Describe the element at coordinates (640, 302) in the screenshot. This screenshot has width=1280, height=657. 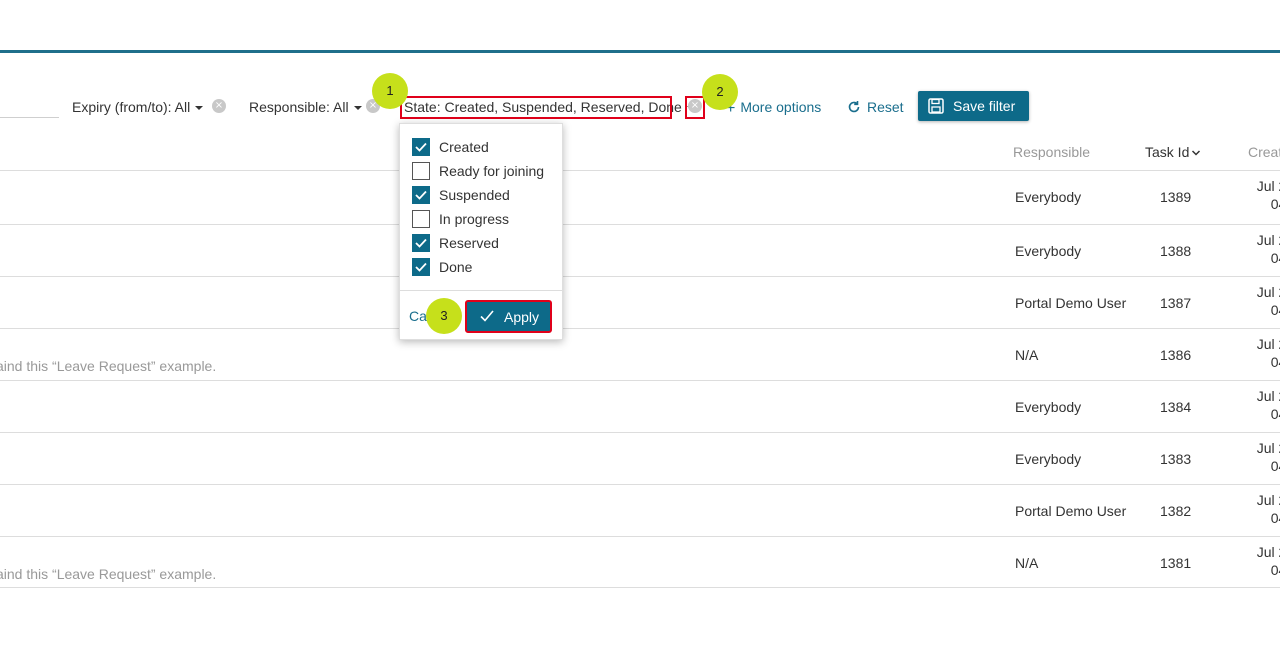
I see `table-row: Portal Demo User 1387 Jul 26, 04:5` at that location.